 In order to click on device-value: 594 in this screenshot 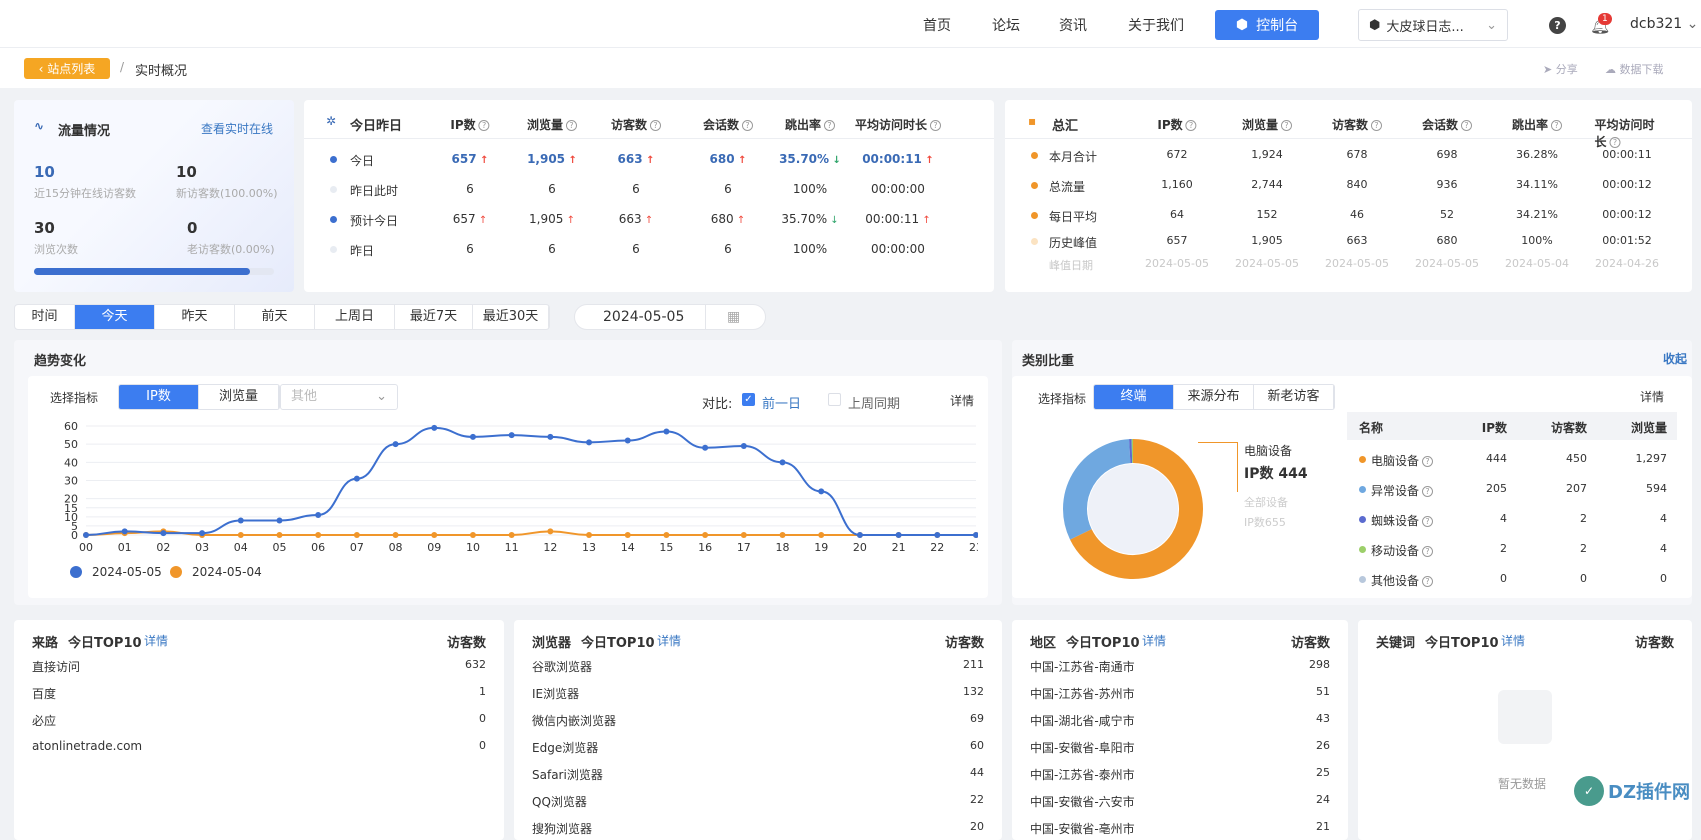, I will do `click(1656, 488)`.